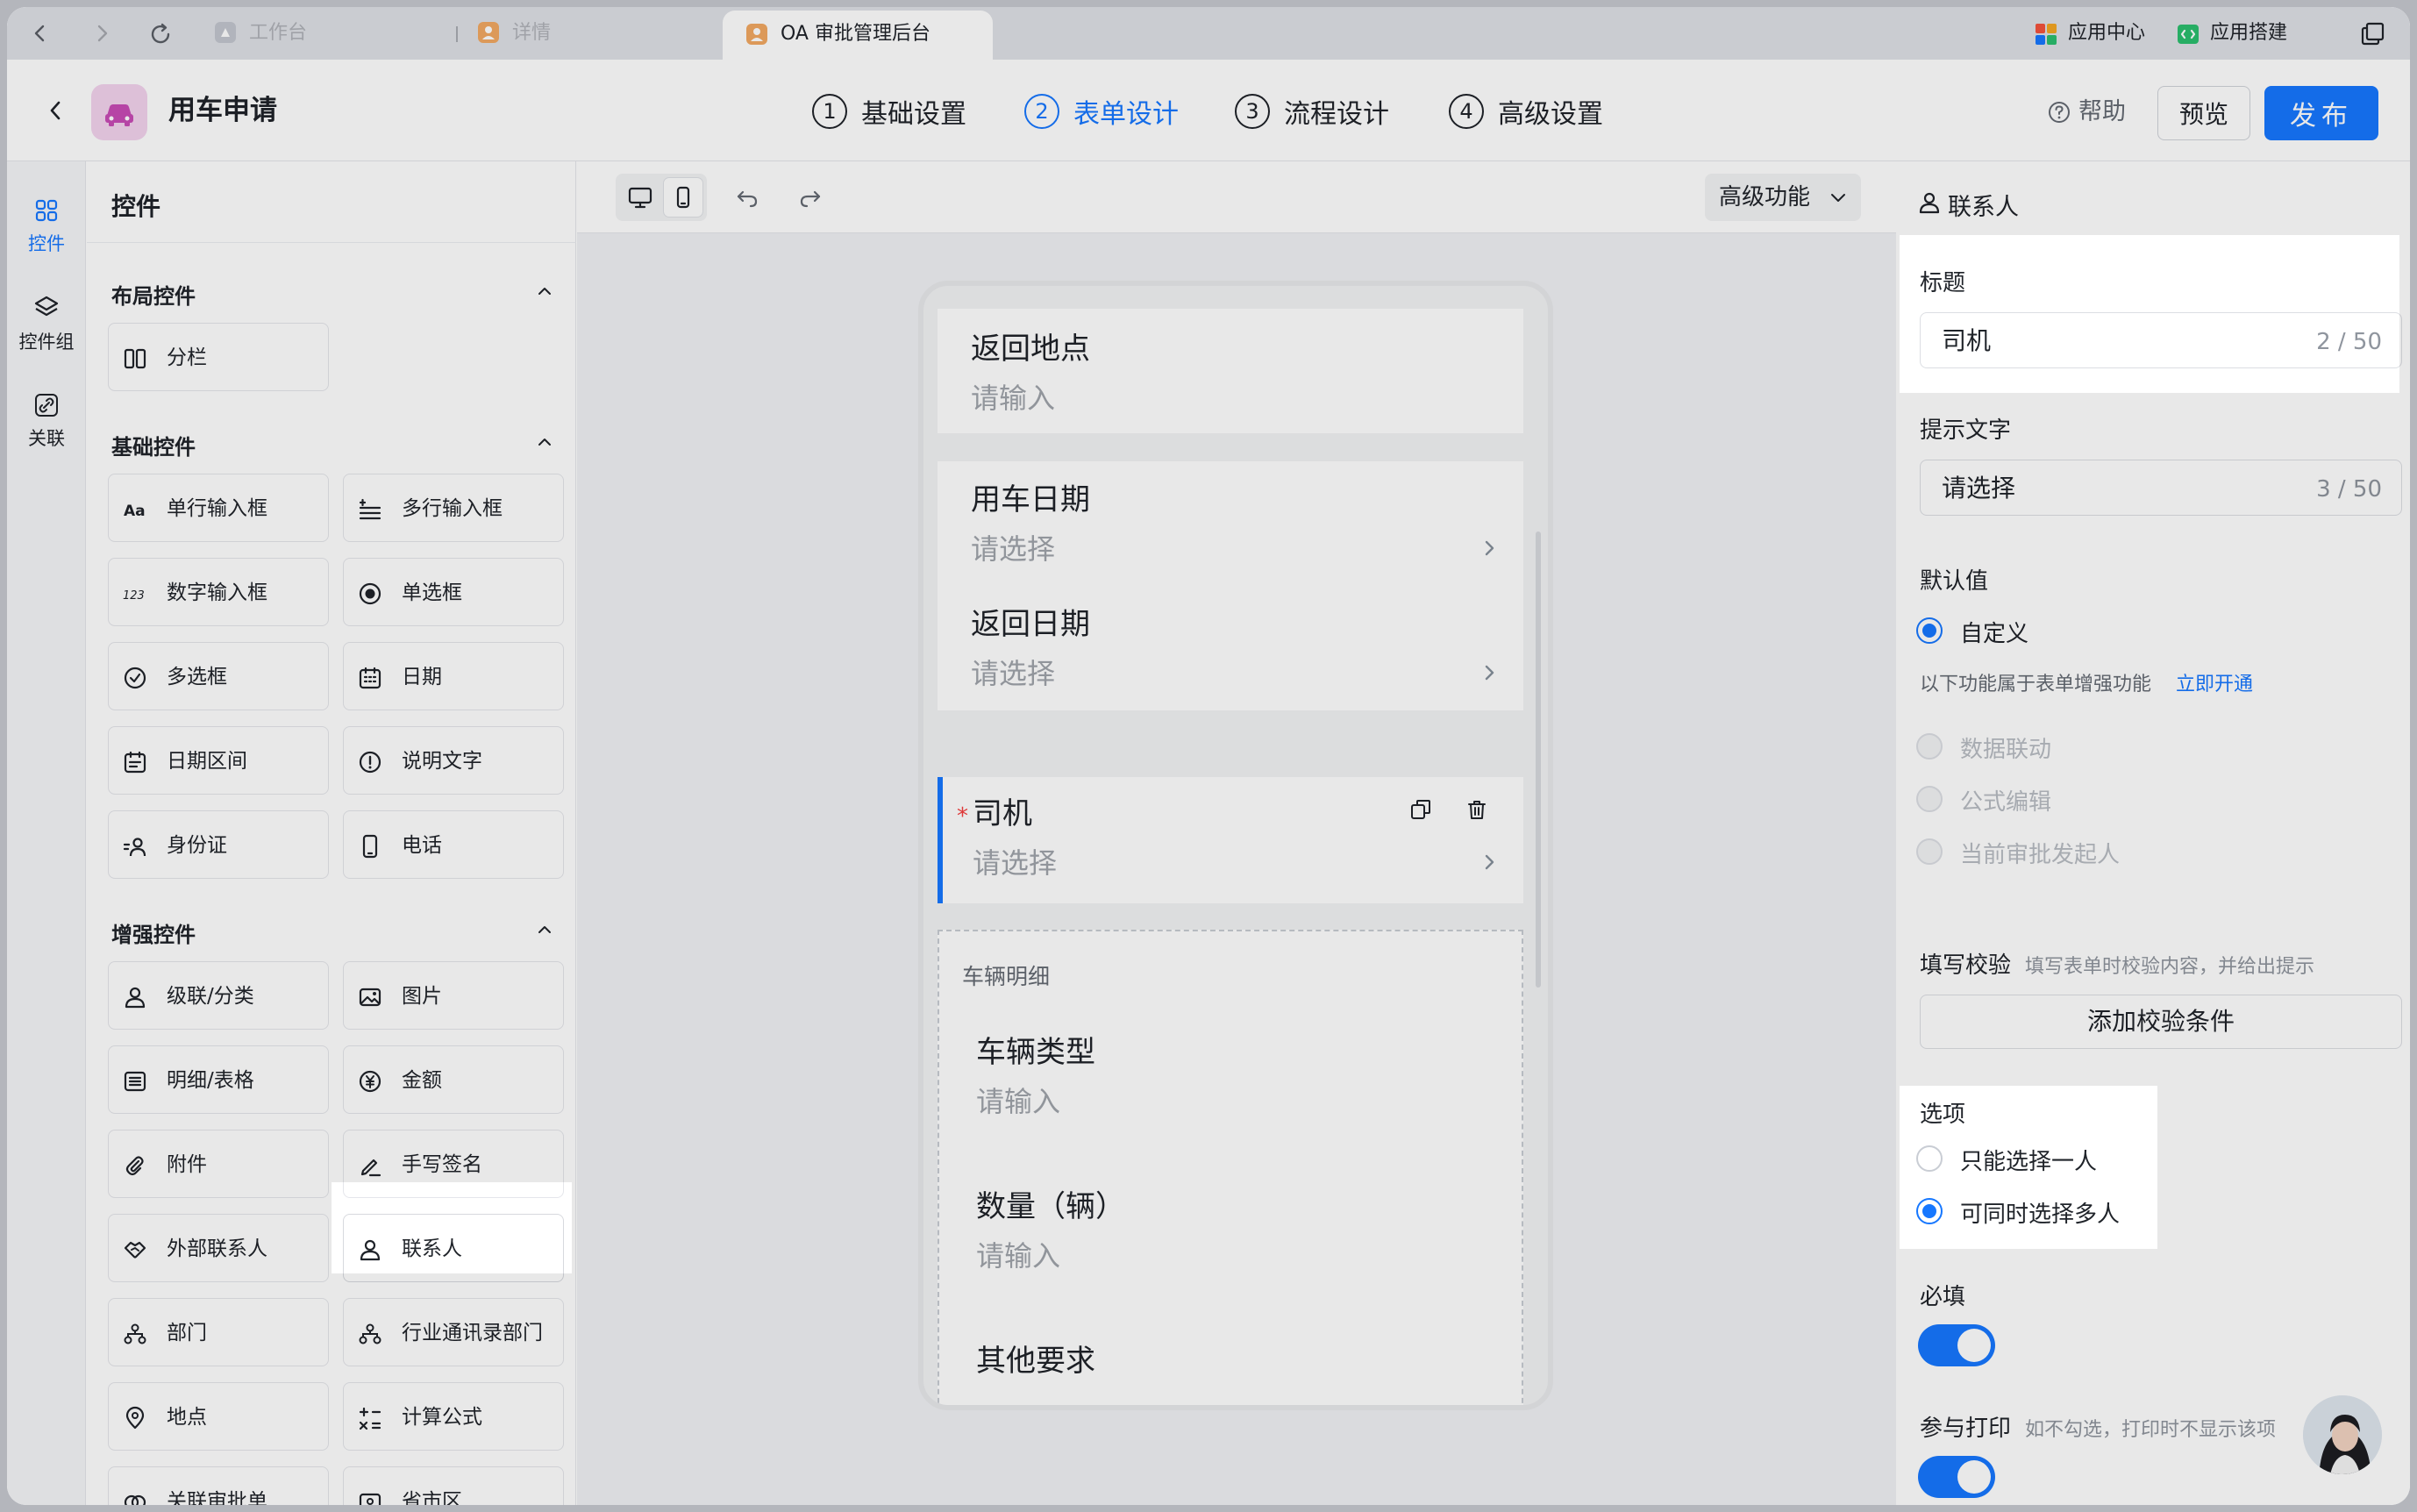  What do you see at coordinates (1019, 1256) in the screenshot?
I see `detail-field-placeholder: 请输入` at bounding box center [1019, 1256].